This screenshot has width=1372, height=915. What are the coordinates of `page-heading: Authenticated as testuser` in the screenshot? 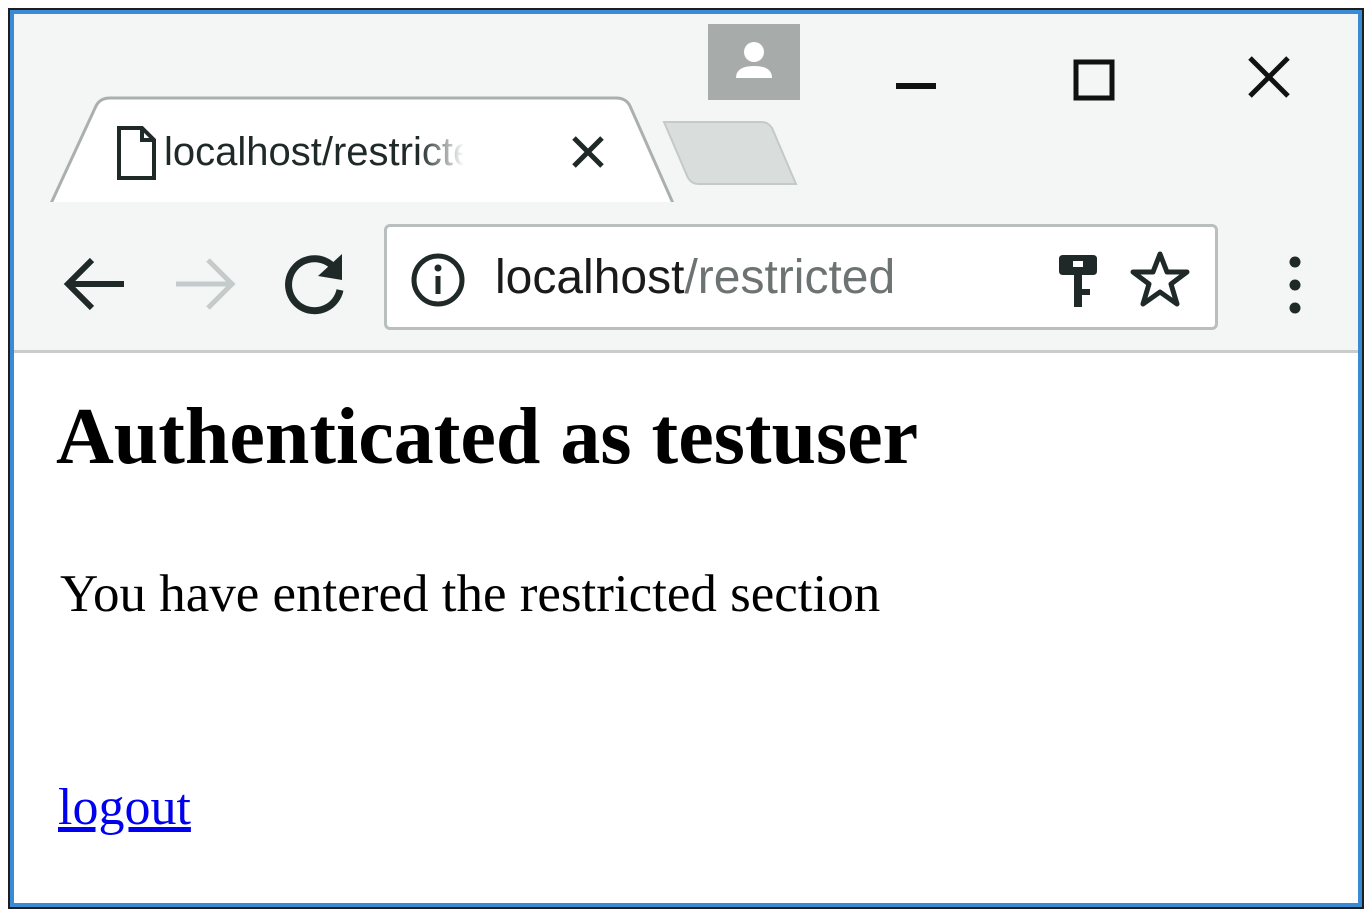 It's located at (487, 437).